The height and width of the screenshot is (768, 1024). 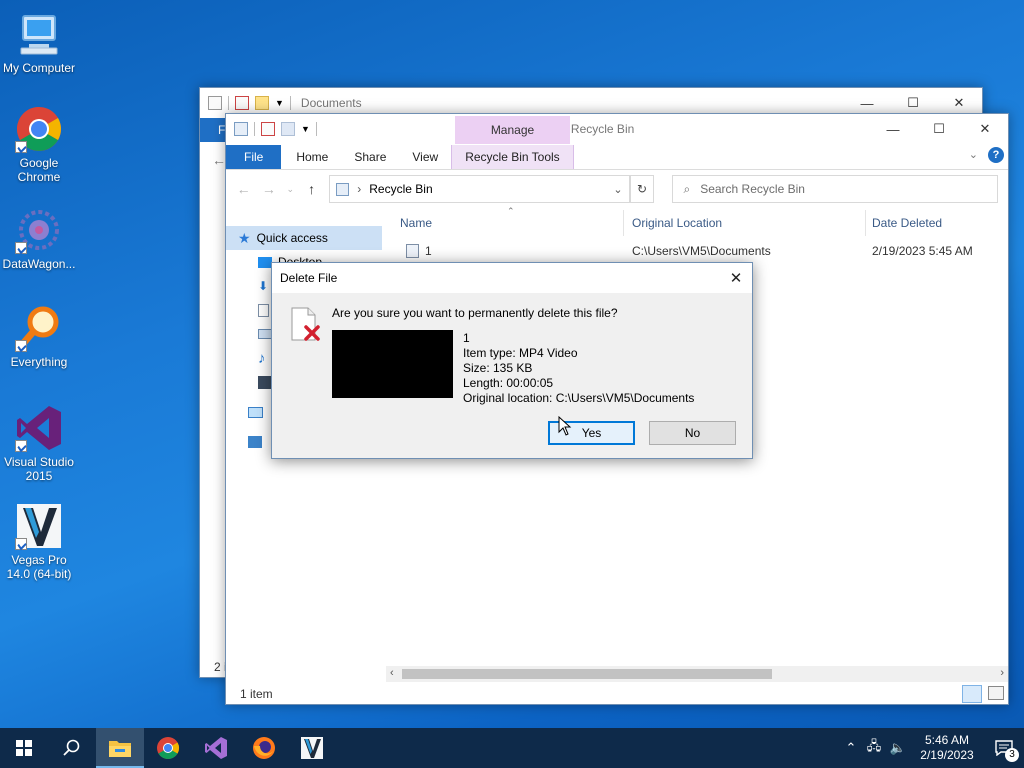 I want to click on address-dropdown-icon: ⌄, so click(x=617, y=189).